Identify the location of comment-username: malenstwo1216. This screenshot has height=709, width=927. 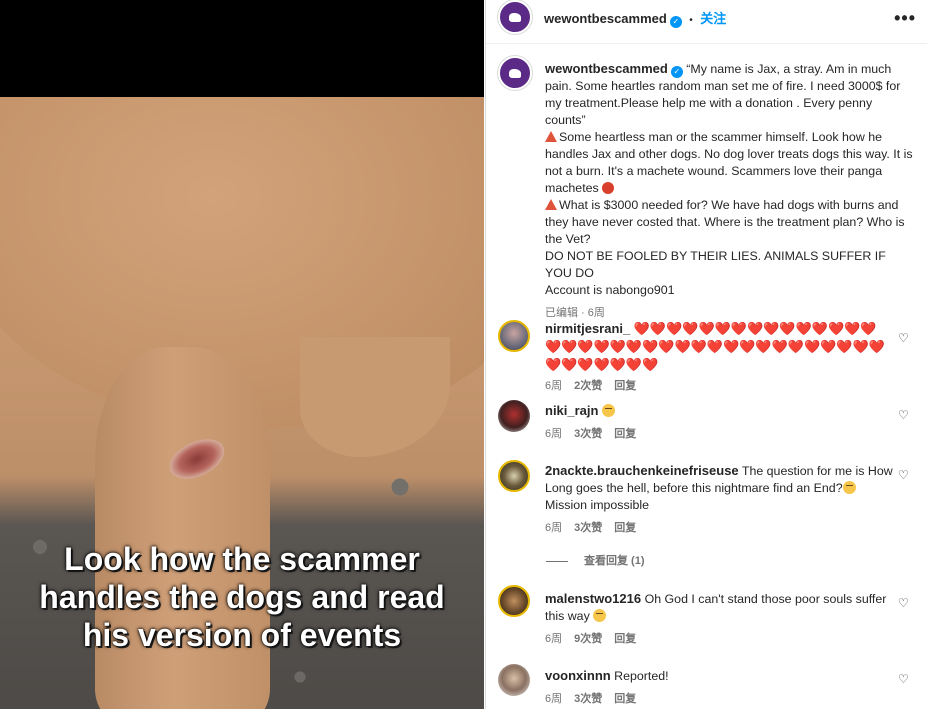
(593, 598).